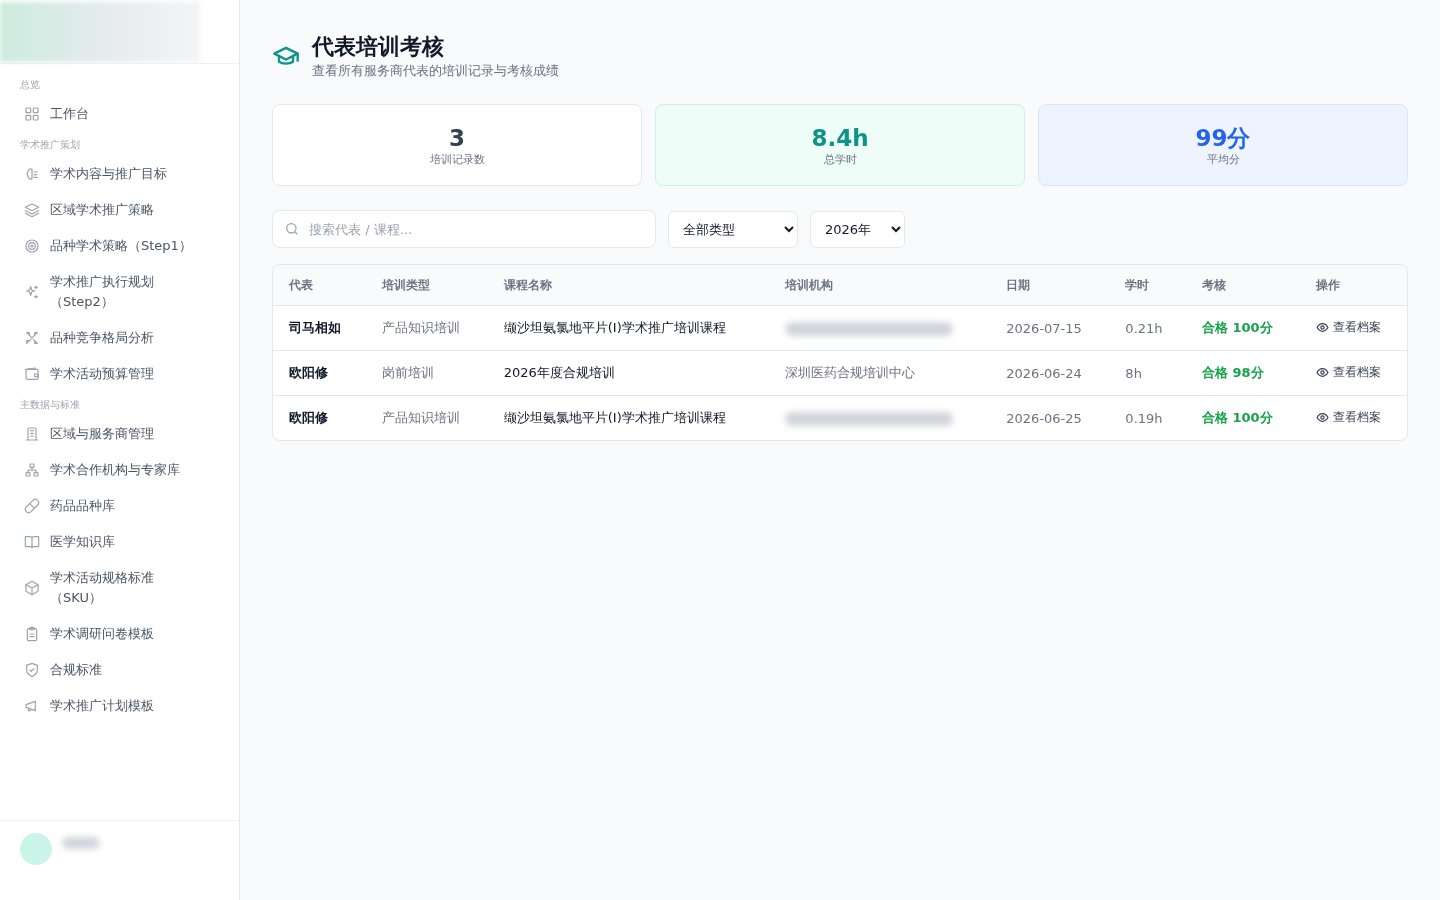 The image size is (1440, 900). What do you see at coordinates (119, 706) in the screenshot?
I see `nav-item: 学术推广计划模板` at bounding box center [119, 706].